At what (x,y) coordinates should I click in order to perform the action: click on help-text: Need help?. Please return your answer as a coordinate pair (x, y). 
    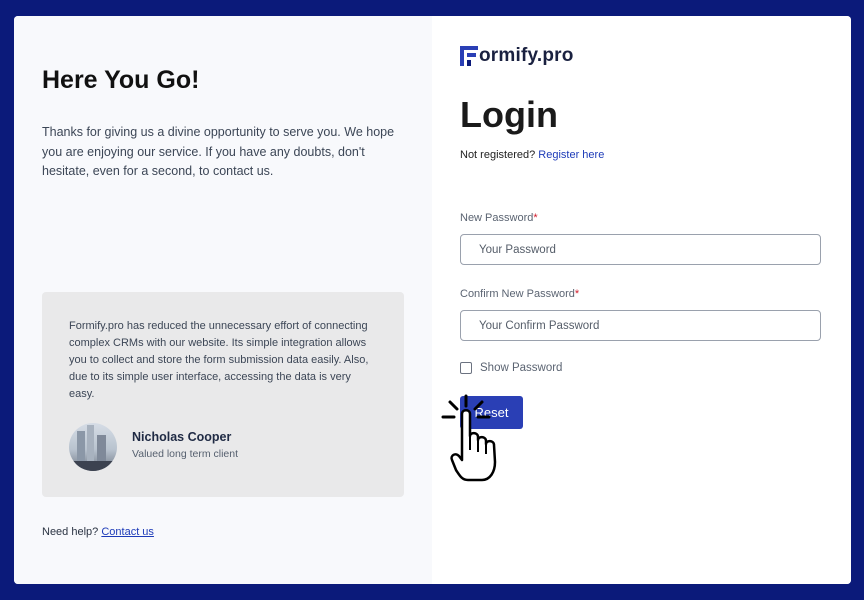
    Looking at the image, I should click on (70, 532).